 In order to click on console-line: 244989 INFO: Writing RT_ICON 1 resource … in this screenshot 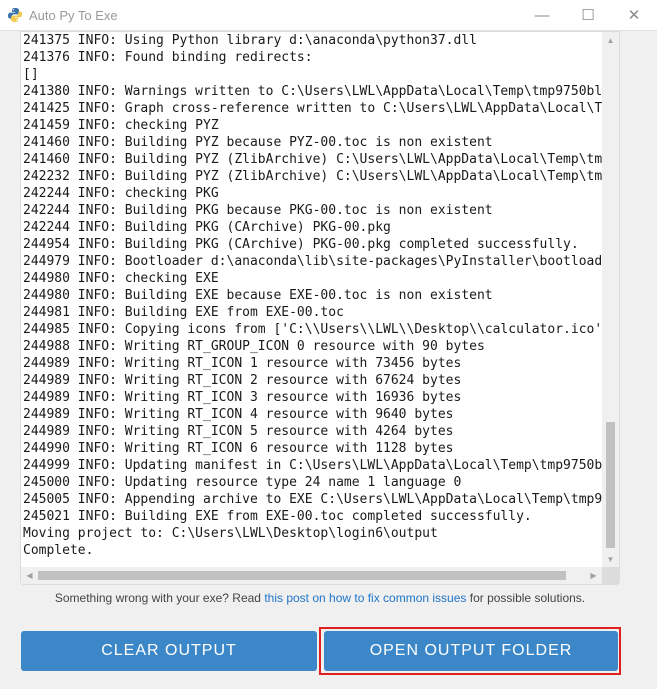, I will do `click(242, 363)`.